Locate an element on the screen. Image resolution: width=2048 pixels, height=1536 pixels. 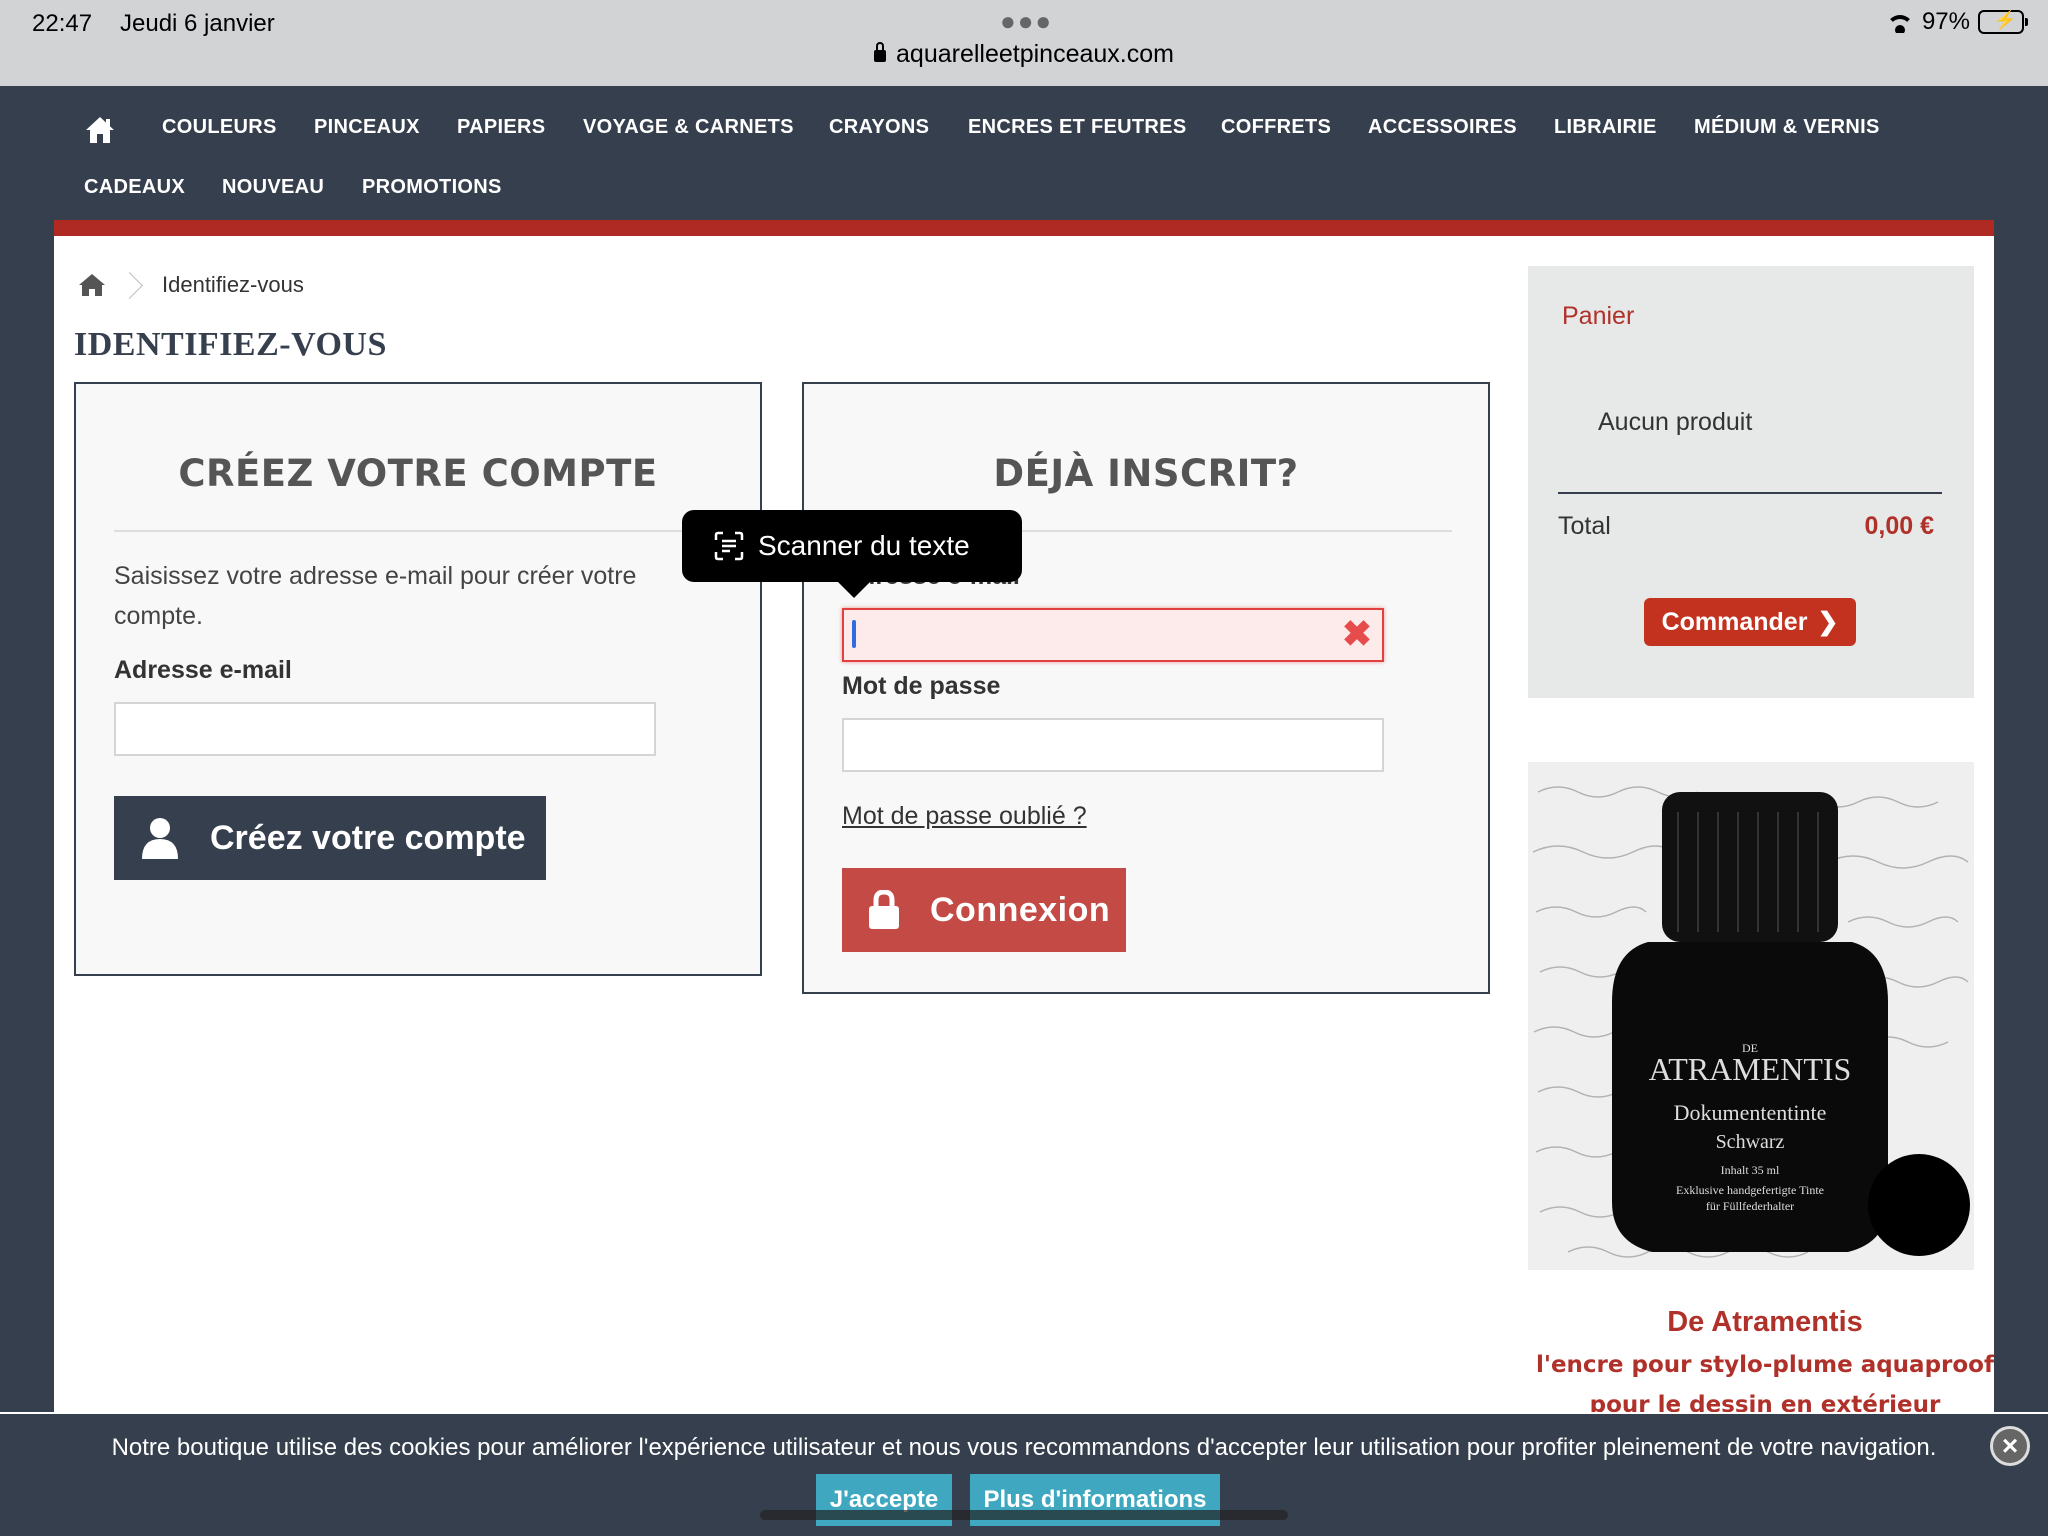
create-email-field is located at coordinates (385, 729).